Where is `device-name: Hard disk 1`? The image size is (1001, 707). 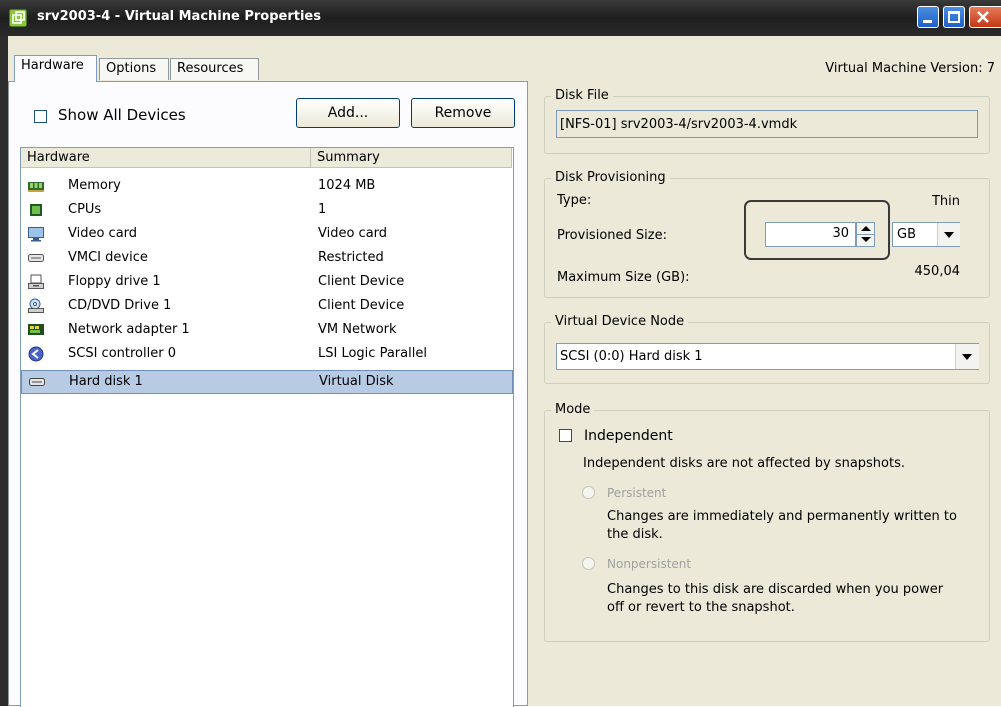
device-name: Hard disk 1 is located at coordinates (106, 381).